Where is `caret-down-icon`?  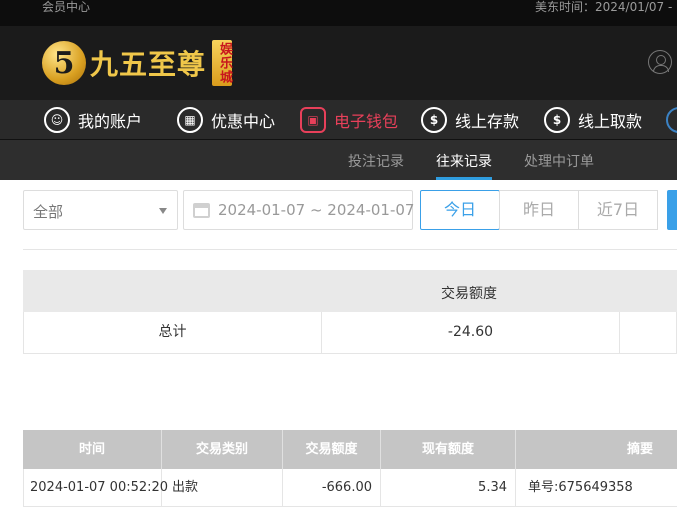 caret-down-icon is located at coordinates (163, 211).